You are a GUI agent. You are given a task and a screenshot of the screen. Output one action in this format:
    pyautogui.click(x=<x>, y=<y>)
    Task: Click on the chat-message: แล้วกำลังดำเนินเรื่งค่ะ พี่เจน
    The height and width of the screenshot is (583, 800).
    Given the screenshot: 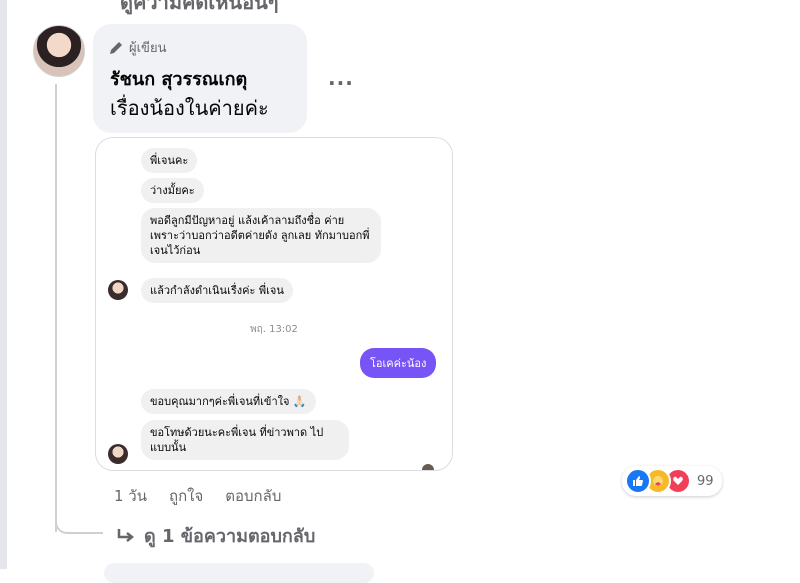 What is the action you would take?
    pyautogui.click(x=217, y=290)
    